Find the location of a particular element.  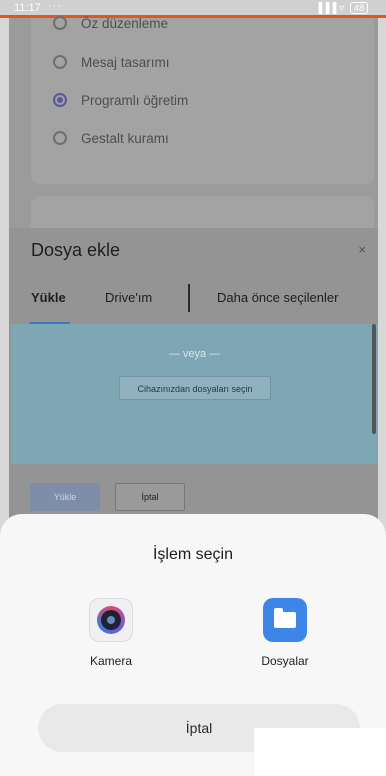

corner-overlay is located at coordinates (320, 752).